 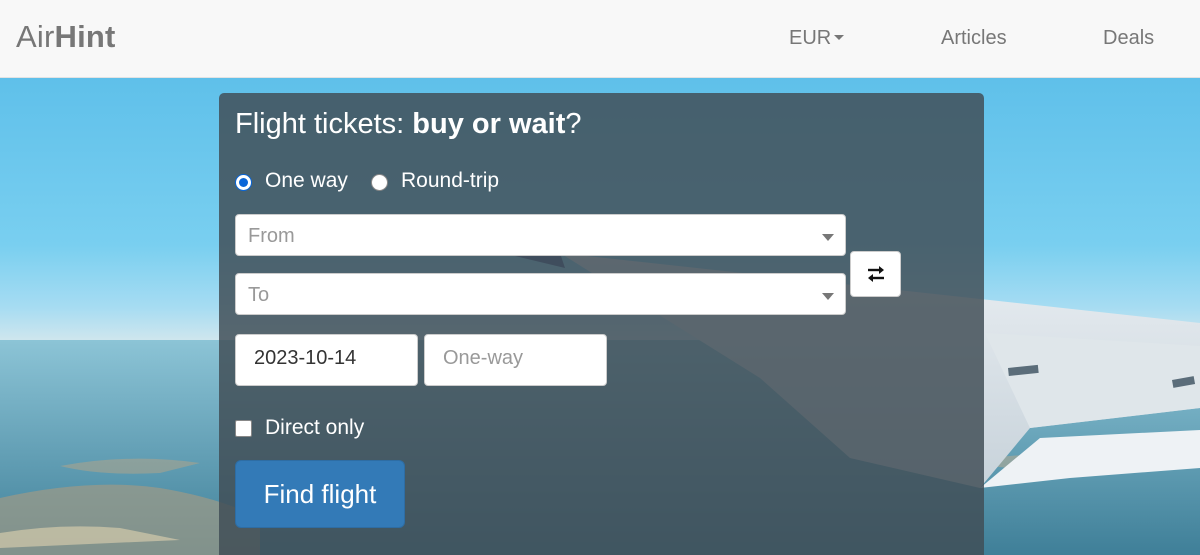 I want to click on to-airport-select: To, so click(x=540, y=294).